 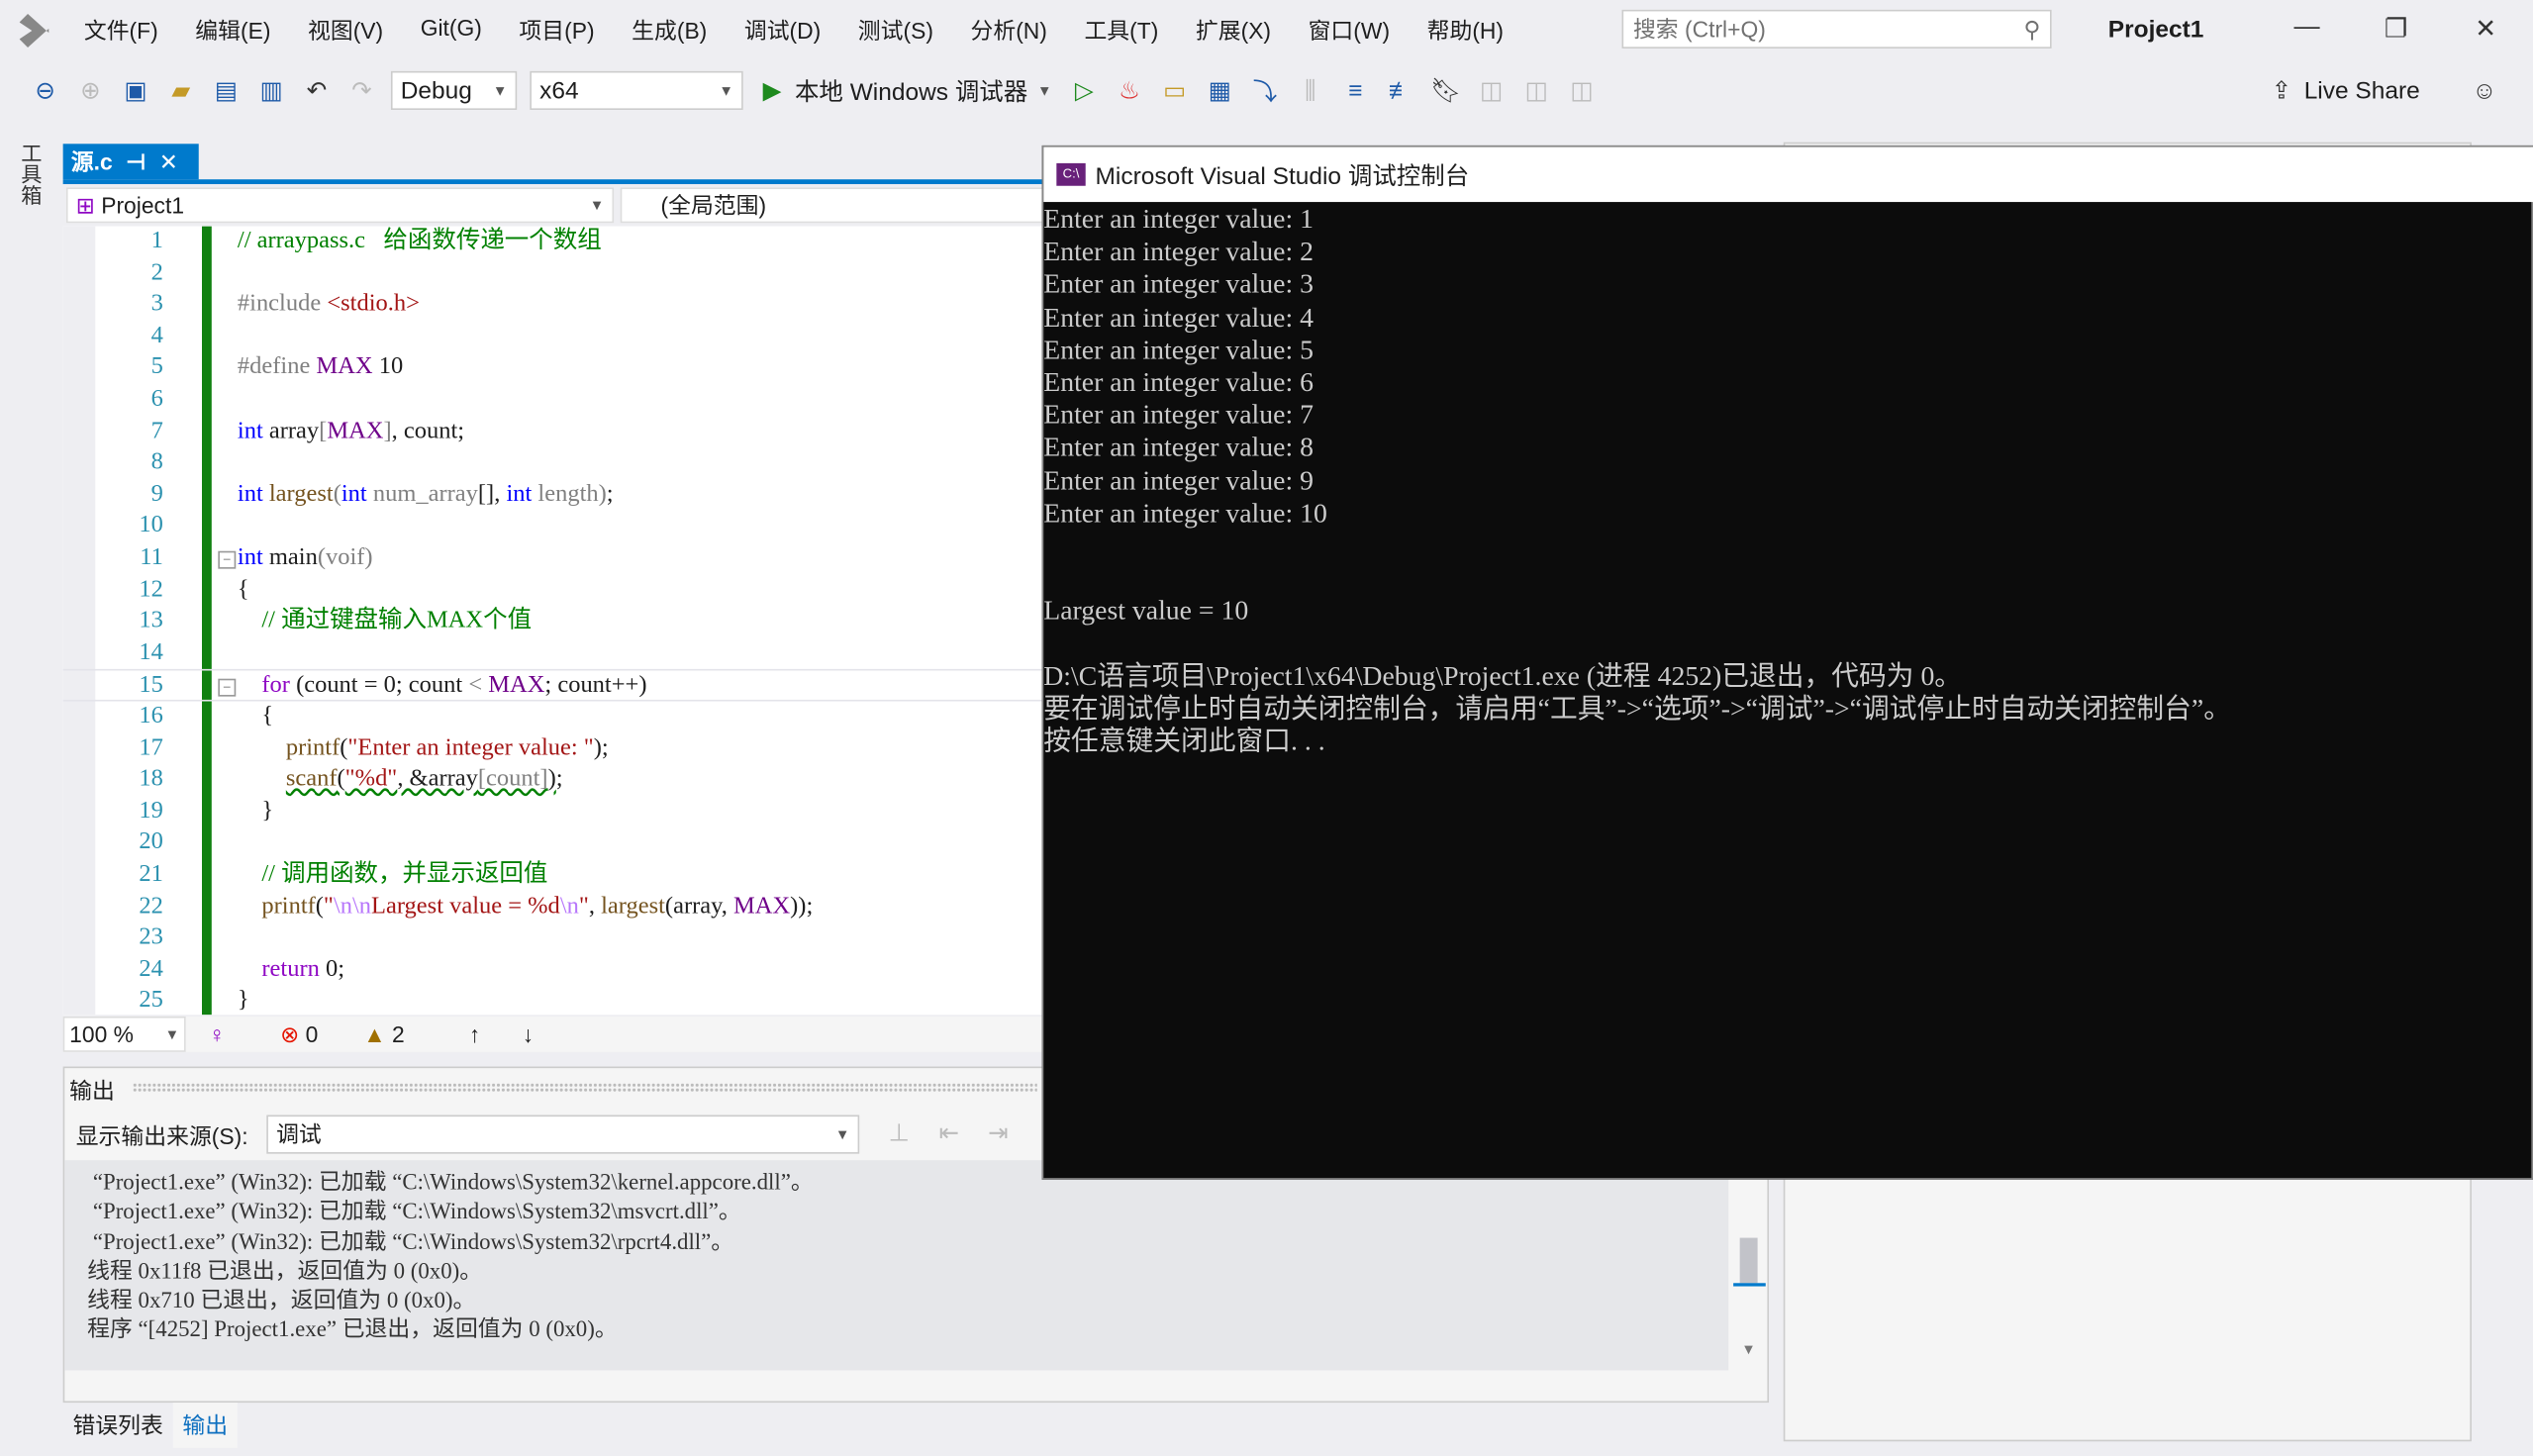 What do you see at coordinates (1355, 90) in the screenshot?
I see `comment-icon: ≡` at bounding box center [1355, 90].